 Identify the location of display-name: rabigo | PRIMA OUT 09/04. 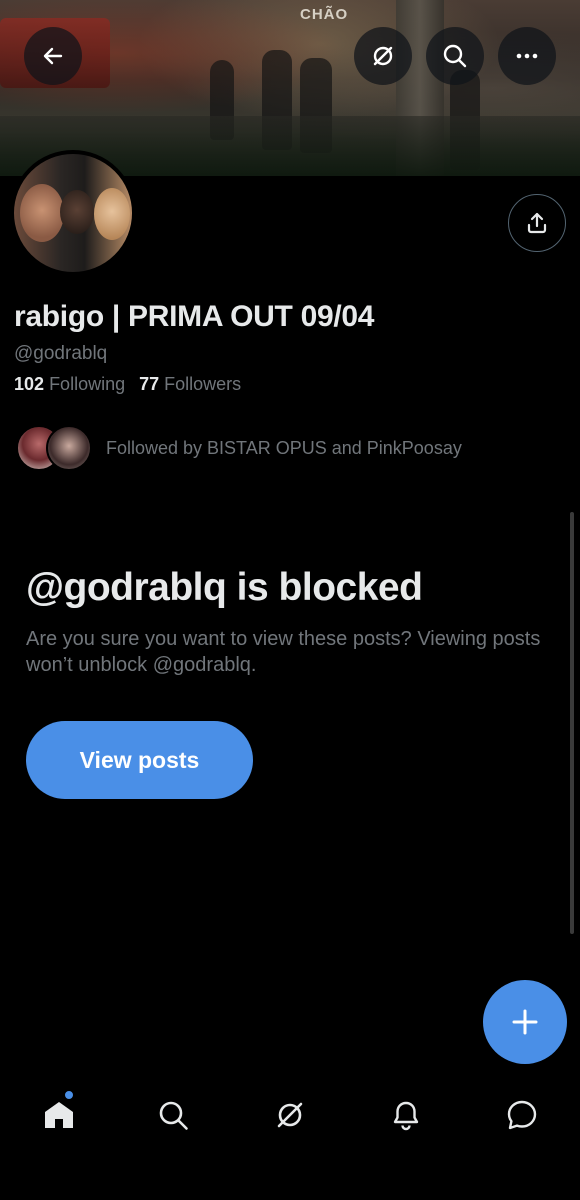
(194, 316).